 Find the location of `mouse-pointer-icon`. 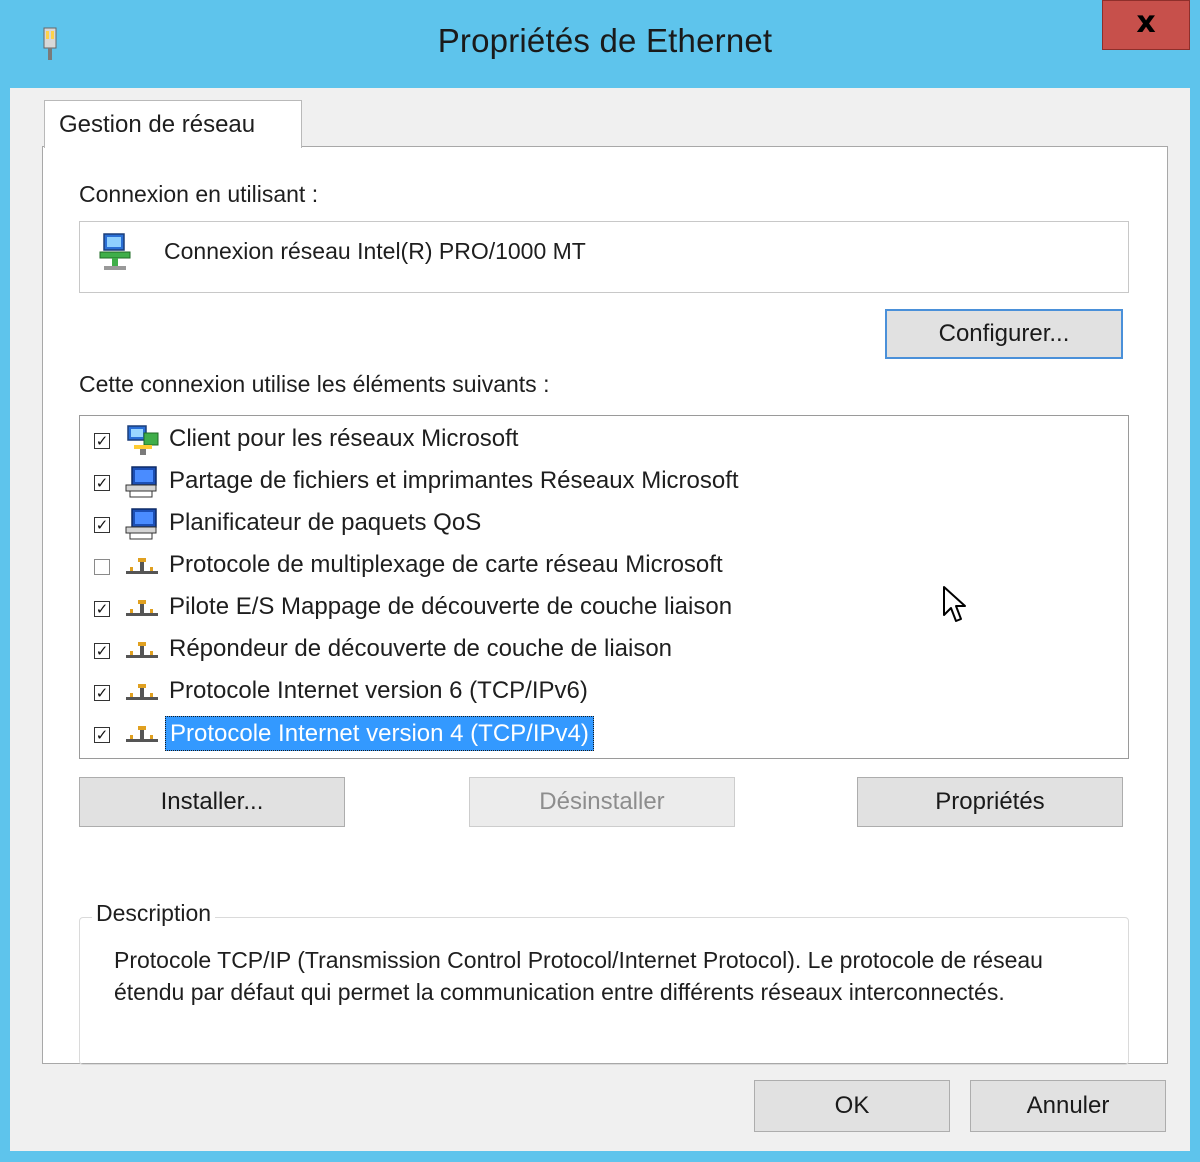

mouse-pointer-icon is located at coordinates (954, 604).